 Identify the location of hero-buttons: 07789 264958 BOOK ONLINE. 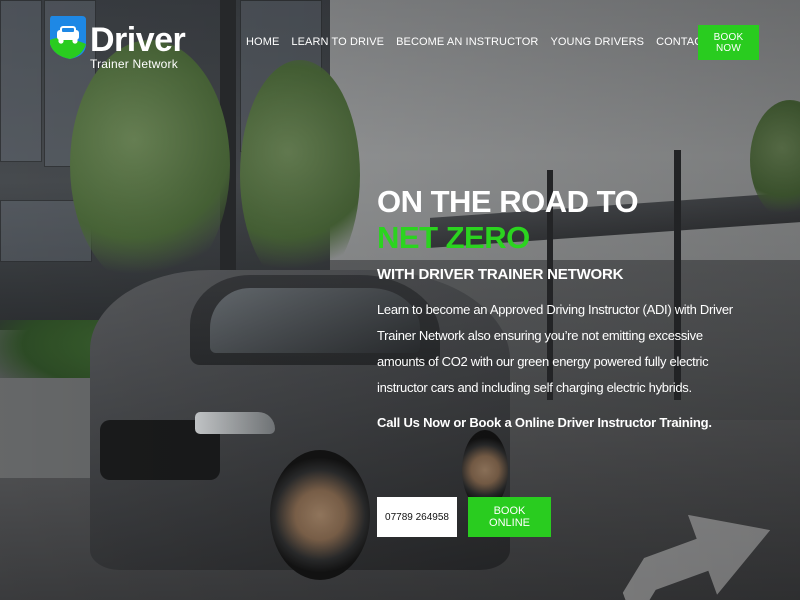
(464, 517).